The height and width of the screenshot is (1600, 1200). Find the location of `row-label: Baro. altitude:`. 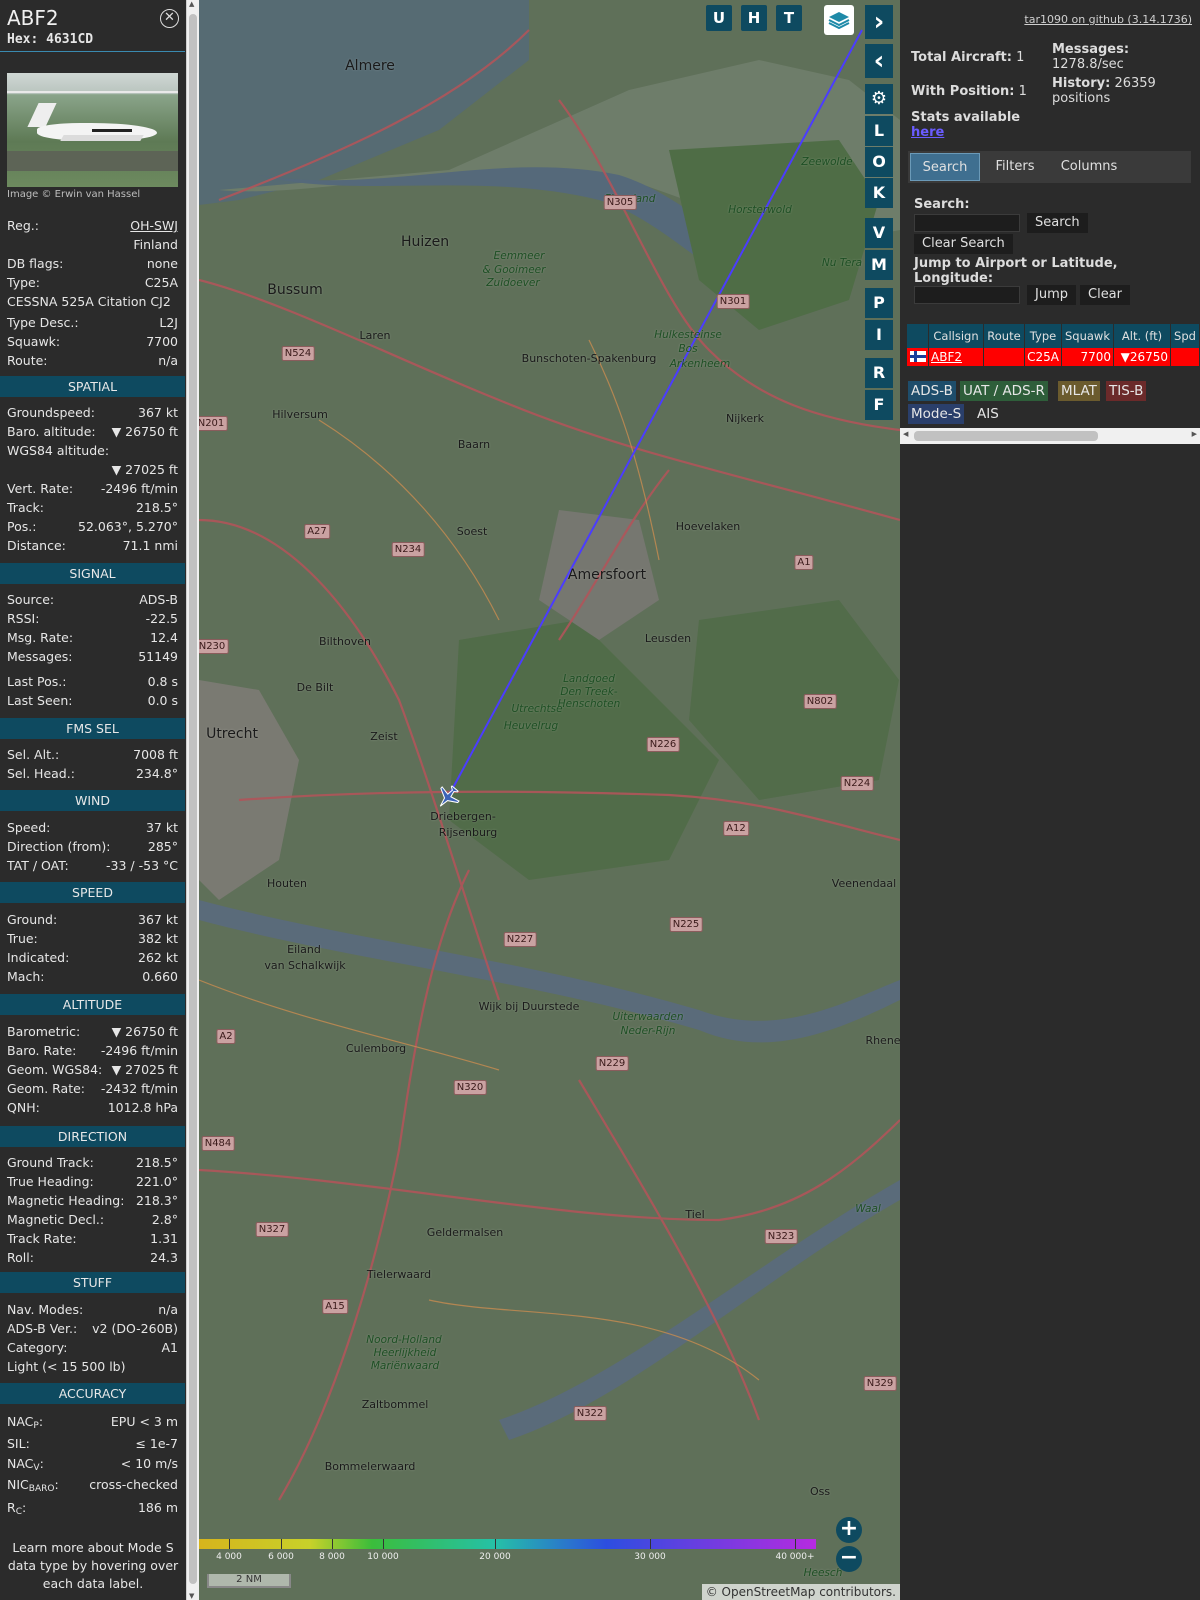

row-label: Baro. altitude: is located at coordinates (51, 432).